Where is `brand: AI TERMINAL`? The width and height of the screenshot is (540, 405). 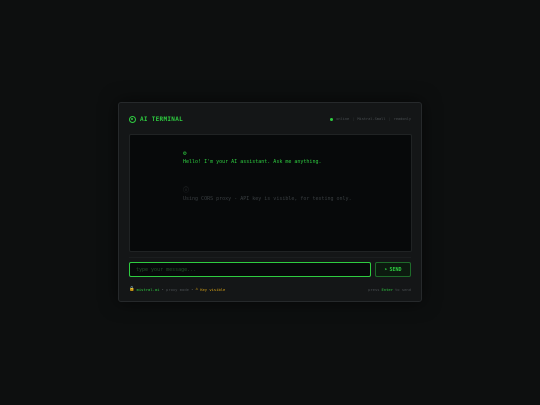 brand: AI TERMINAL is located at coordinates (156, 119).